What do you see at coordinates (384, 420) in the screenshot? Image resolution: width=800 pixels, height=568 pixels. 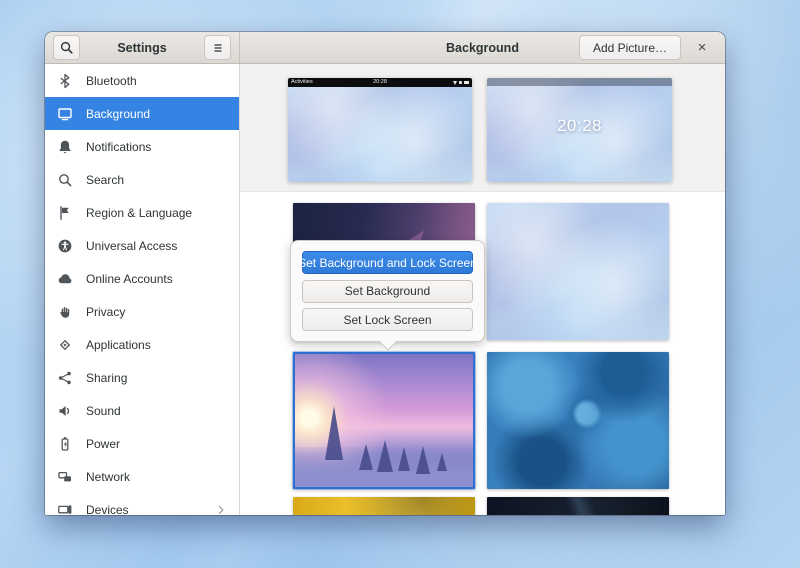 I see `wallpaper-winter-sunset` at bounding box center [384, 420].